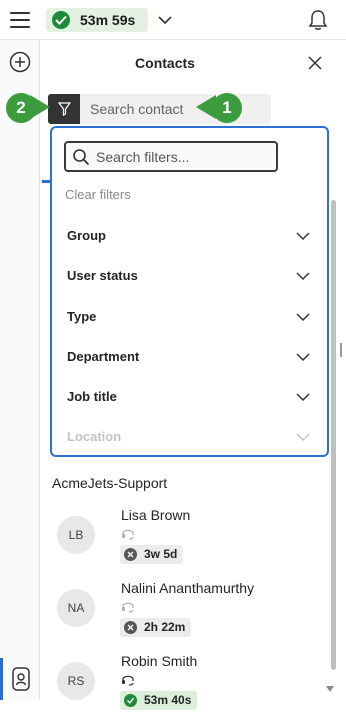  I want to click on list-item: LB Lisa Brown 3w 5d, so click(181, 541).